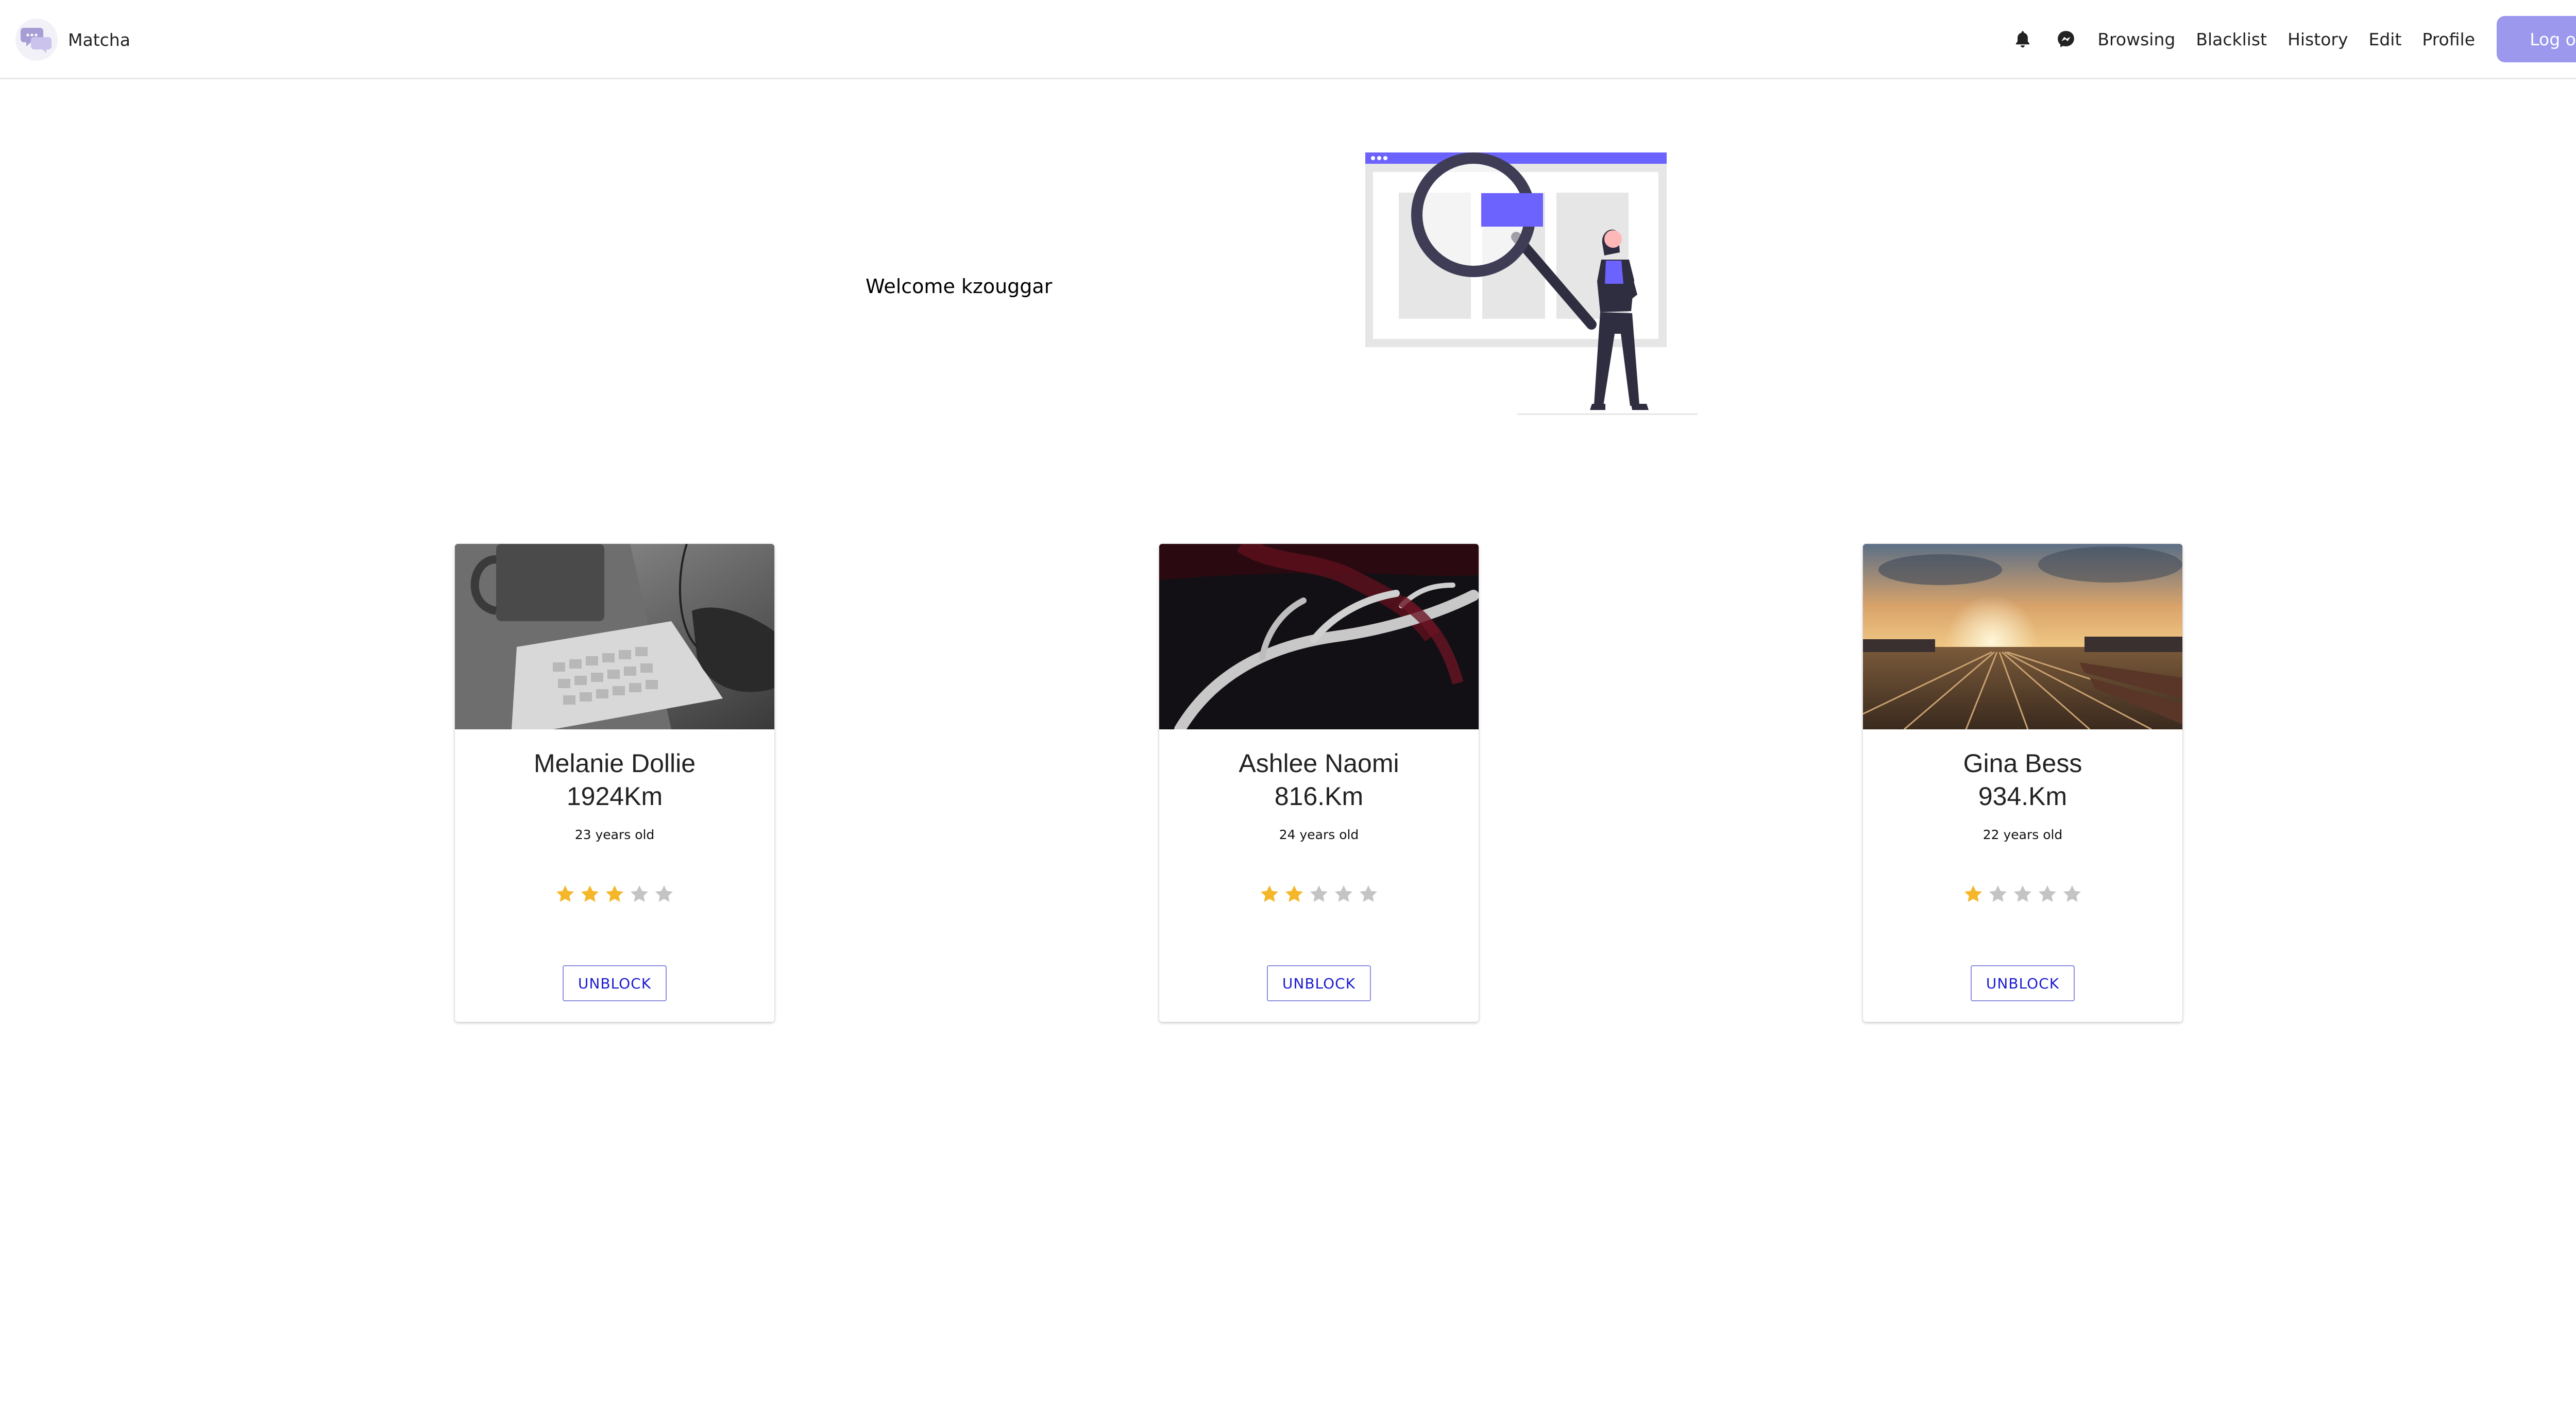 Image resolution: width=2576 pixels, height=1401 pixels. What do you see at coordinates (614, 636) in the screenshot?
I see `keyboard-photo` at bounding box center [614, 636].